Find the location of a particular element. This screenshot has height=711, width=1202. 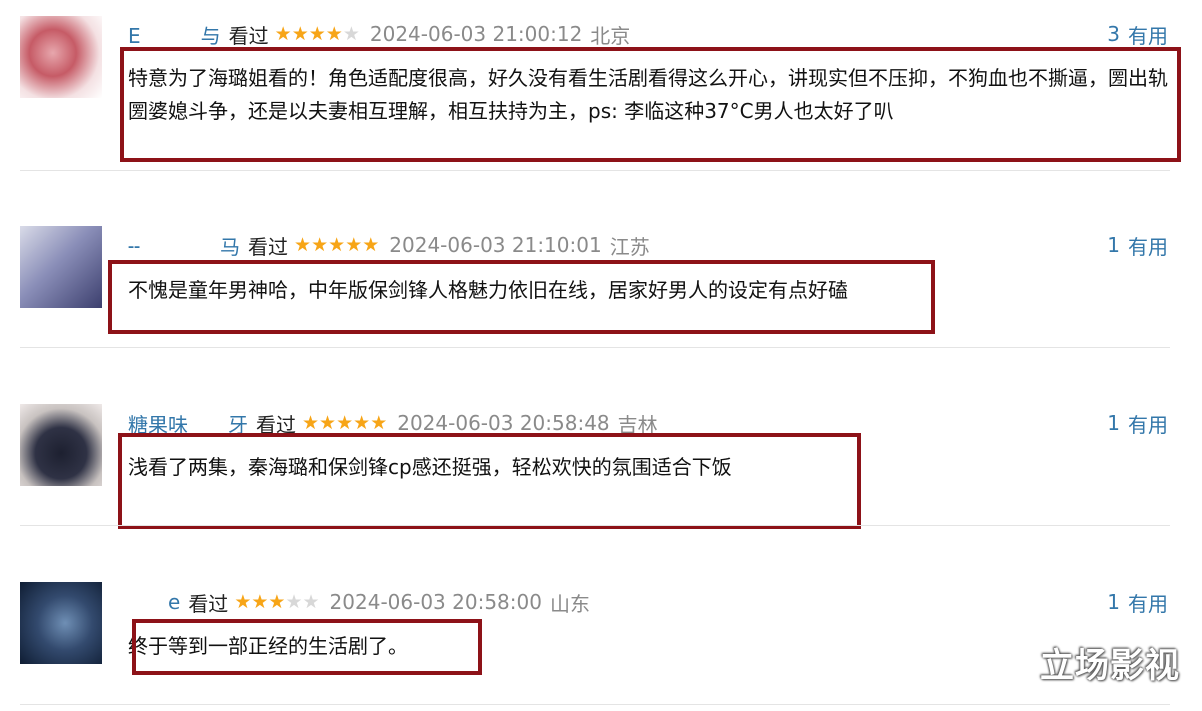

review-time: 2024-06-03 20:58:00 is located at coordinates (435, 602).